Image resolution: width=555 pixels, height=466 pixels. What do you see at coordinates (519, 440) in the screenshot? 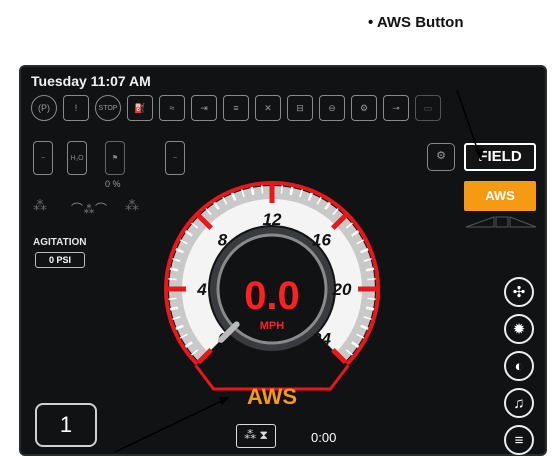
I see `menu-icon: ≡` at bounding box center [519, 440].